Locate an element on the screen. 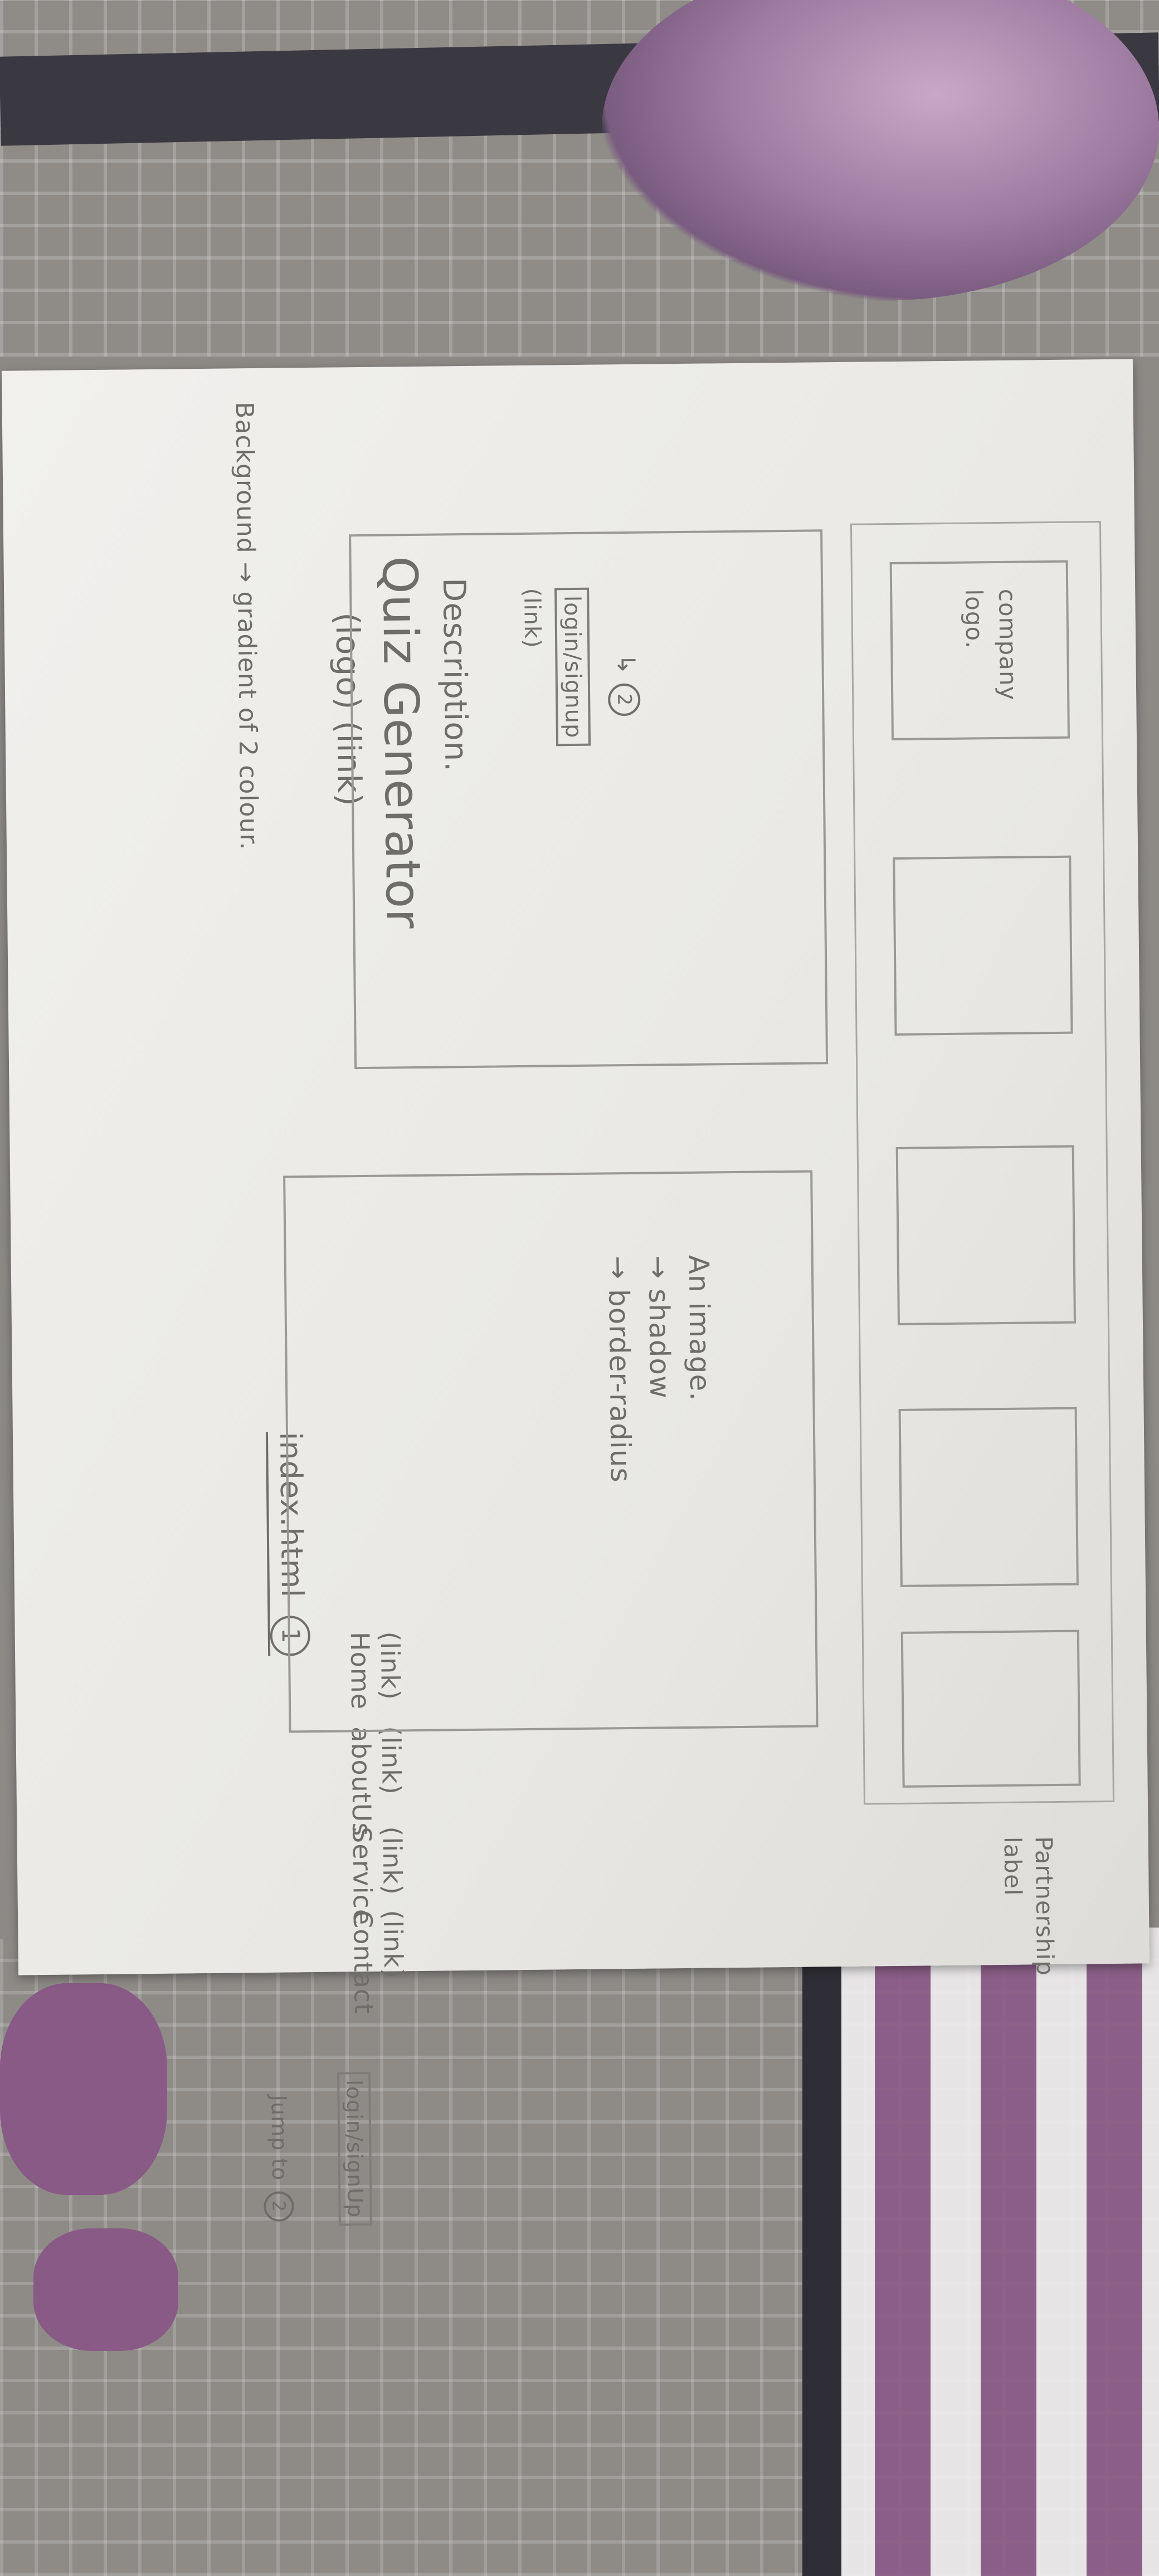 The height and width of the screenshot is (2576, 1159). partnership-label: Partnership label is located at coordinates (1029, 1906).